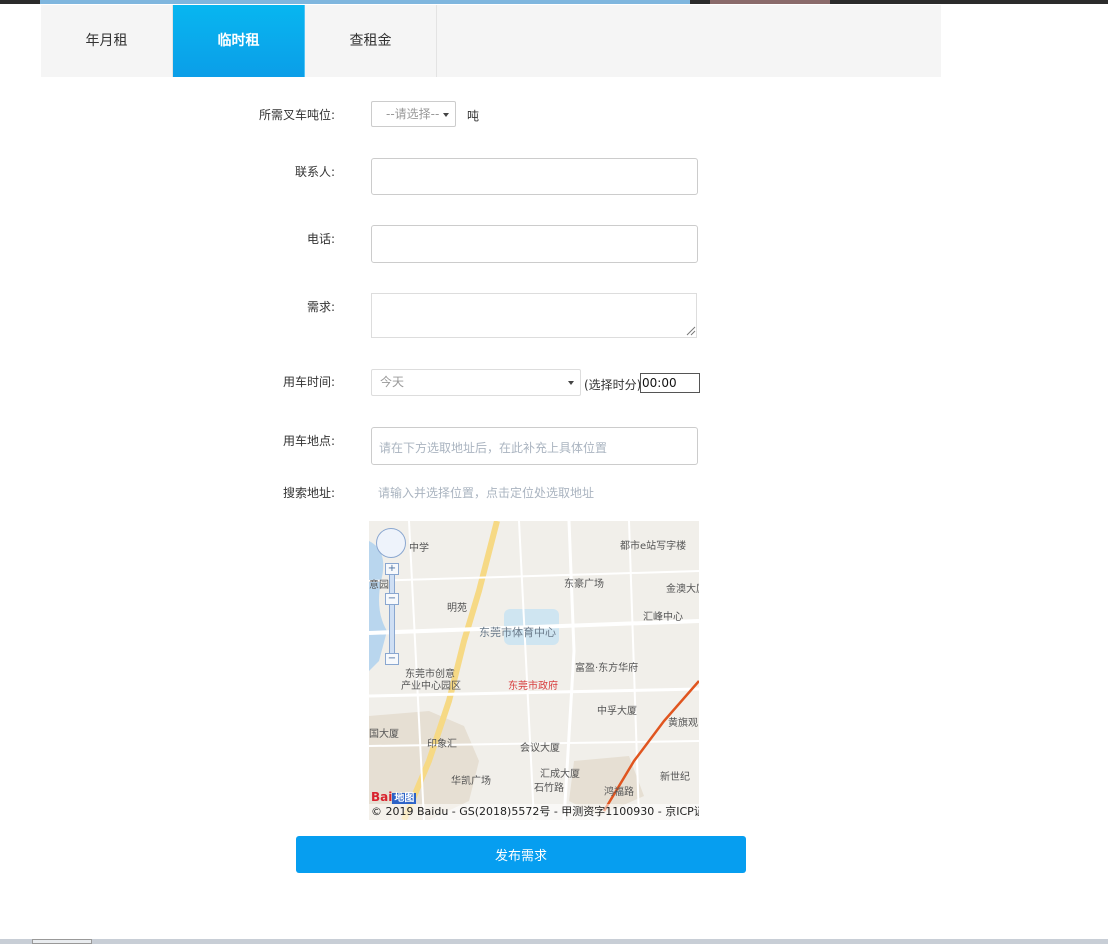  What do you see at coordinates (540, 748) in the screenshot?
I see `map-label: 会议大厦` at bounding box center [540, 748].